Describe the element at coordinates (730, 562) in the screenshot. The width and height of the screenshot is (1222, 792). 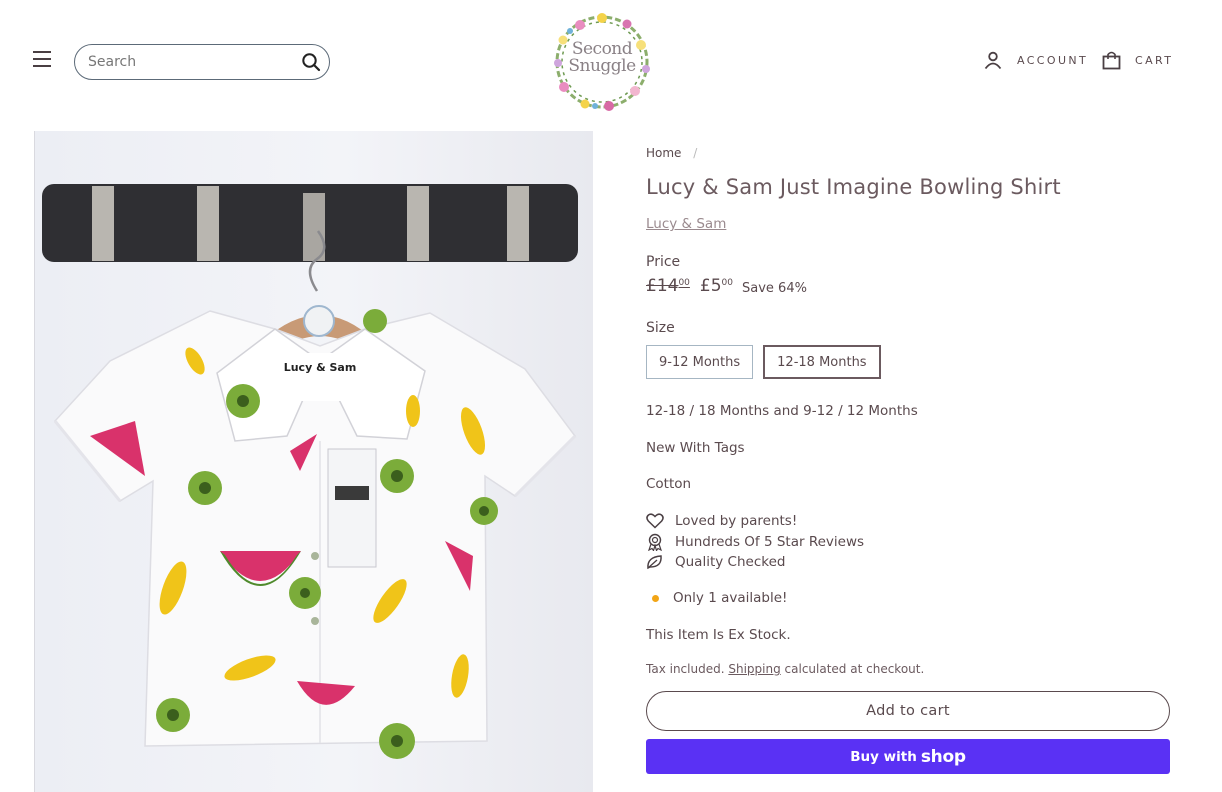
I see `feature-label: Quality Checked` at that location.